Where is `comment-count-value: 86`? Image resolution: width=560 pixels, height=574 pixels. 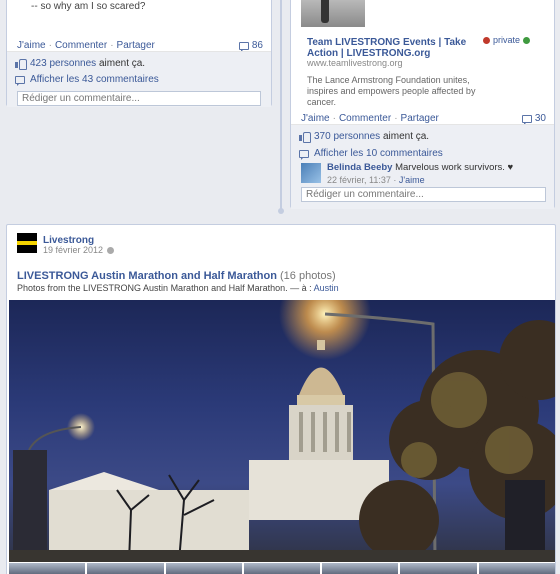 comment-count-value: 86 is located at coordinates (257, 45).